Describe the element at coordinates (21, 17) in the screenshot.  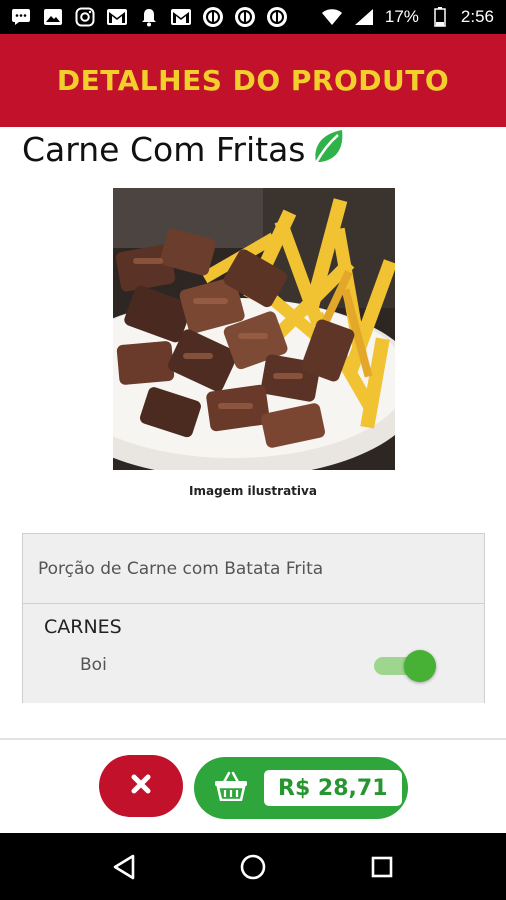
I see `chat-icon` at that location.